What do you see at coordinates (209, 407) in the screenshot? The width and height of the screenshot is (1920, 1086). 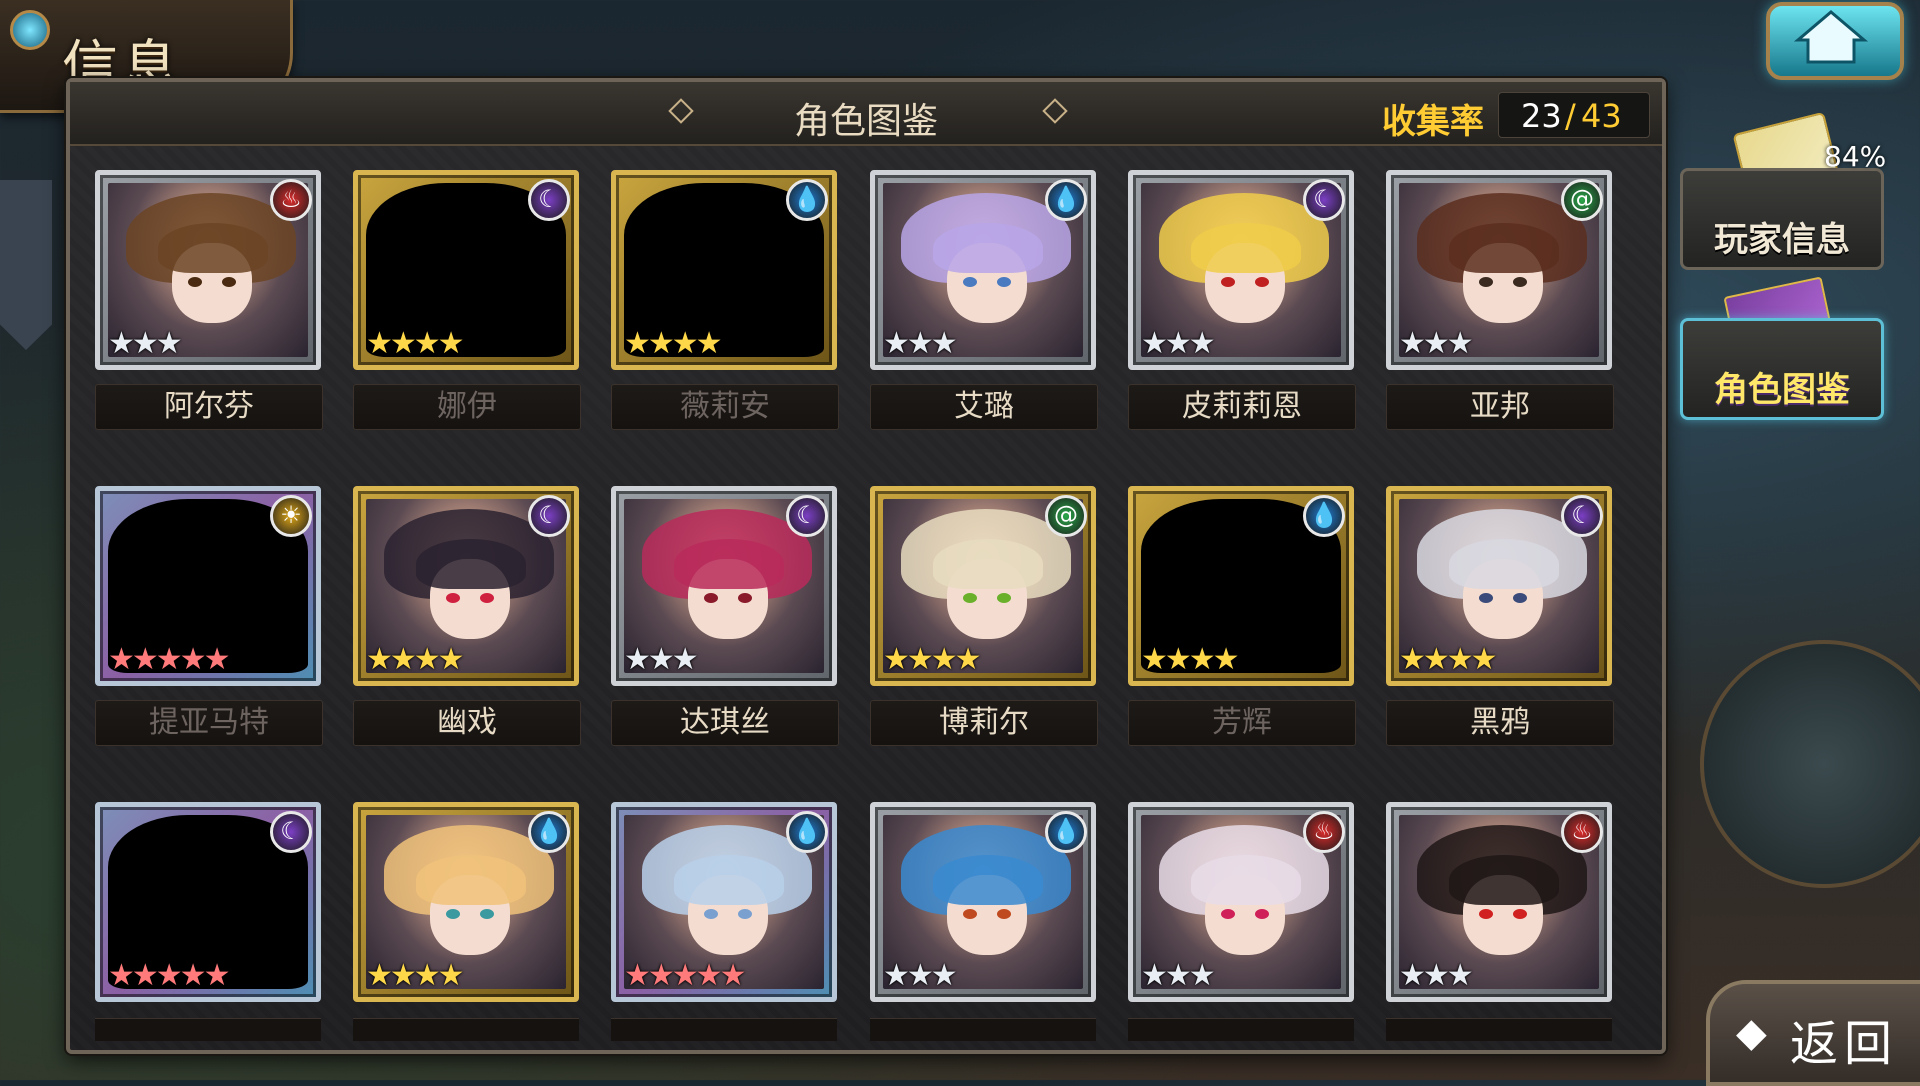 I see `character-name: 阿尔芬` at bounding box center [209, 407].